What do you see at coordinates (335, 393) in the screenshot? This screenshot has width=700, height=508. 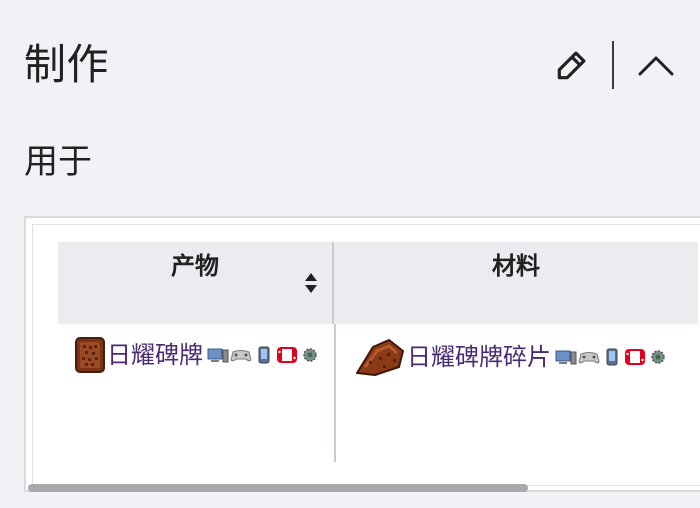 I see `column-divider` at bounding box center [335, 393].